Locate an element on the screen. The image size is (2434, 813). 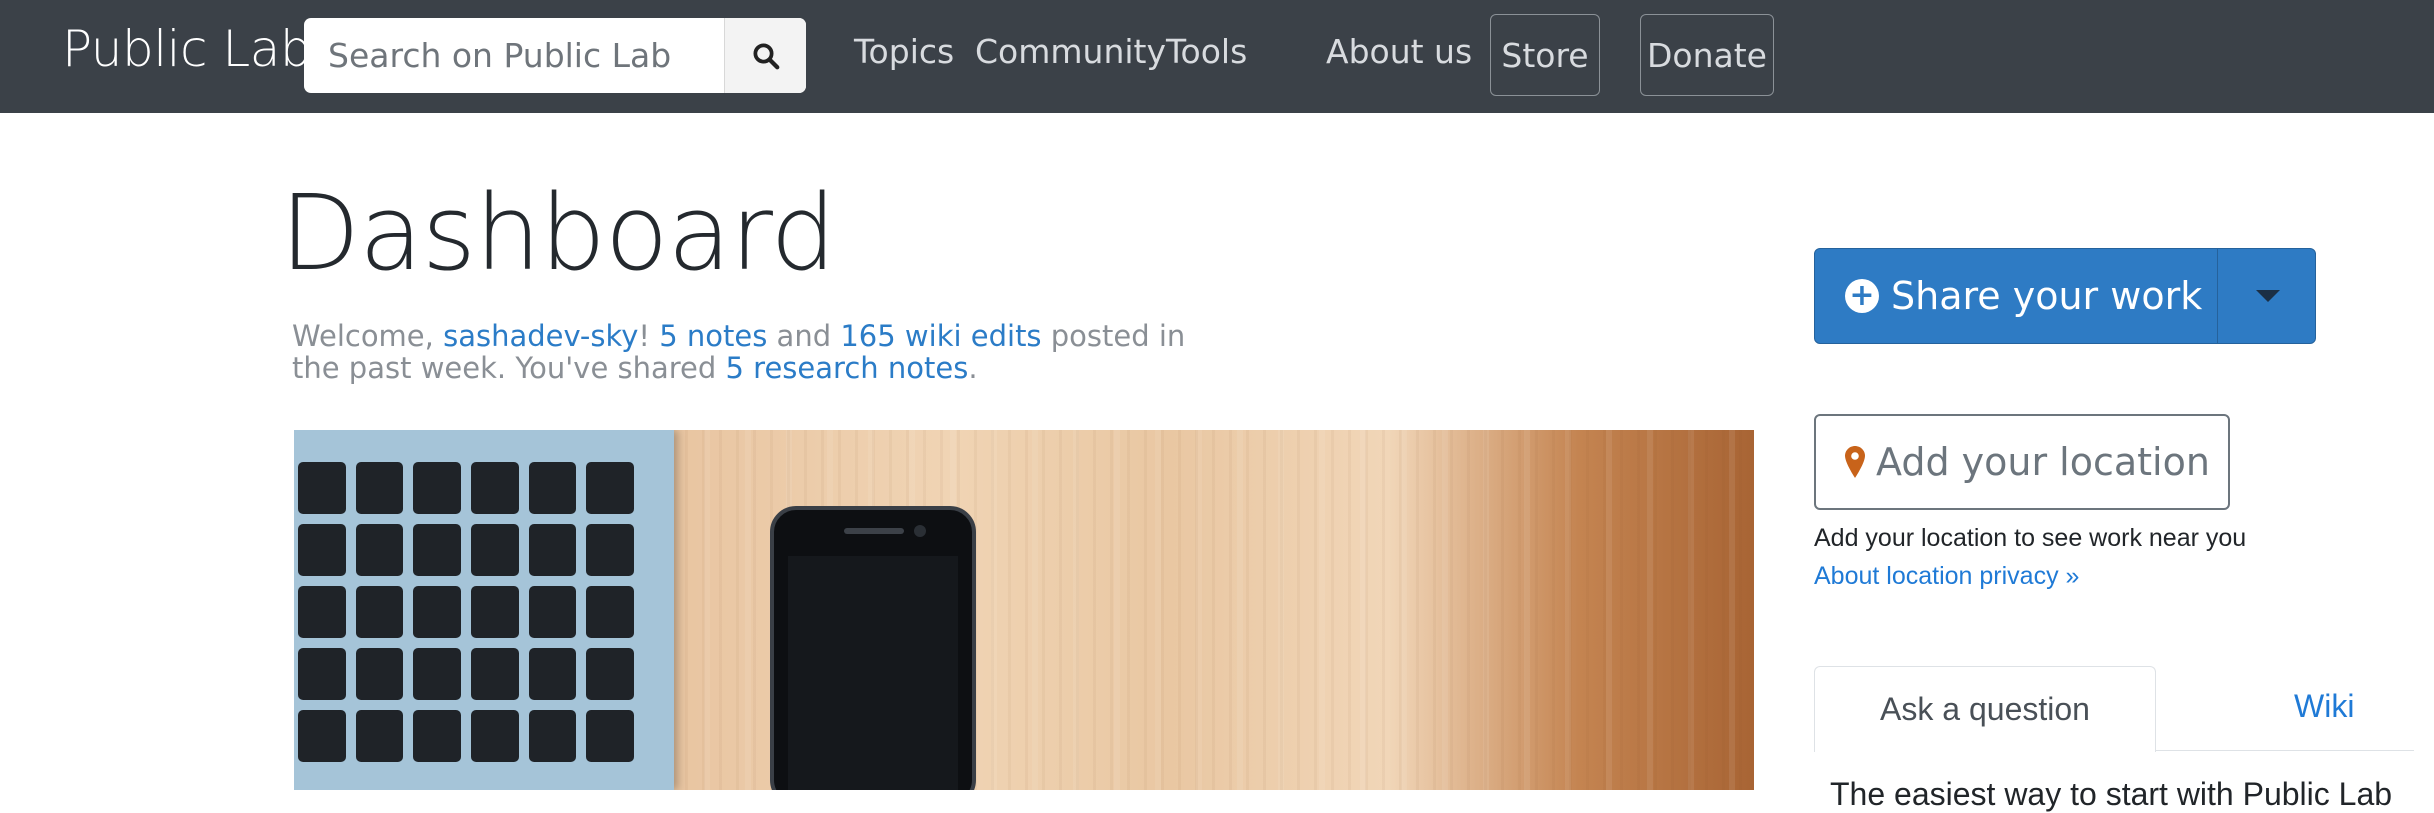
search-input is located at coordinates (514, 55).